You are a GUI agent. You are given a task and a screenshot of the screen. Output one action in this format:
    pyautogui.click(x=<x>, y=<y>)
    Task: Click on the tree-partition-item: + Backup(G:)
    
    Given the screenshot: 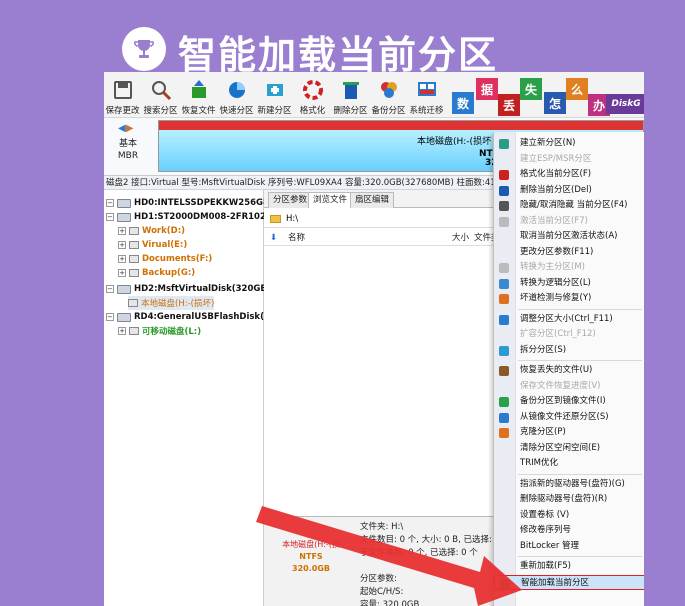 What is the action you would take?
    pyautogui.click(x=156, y=273)
    